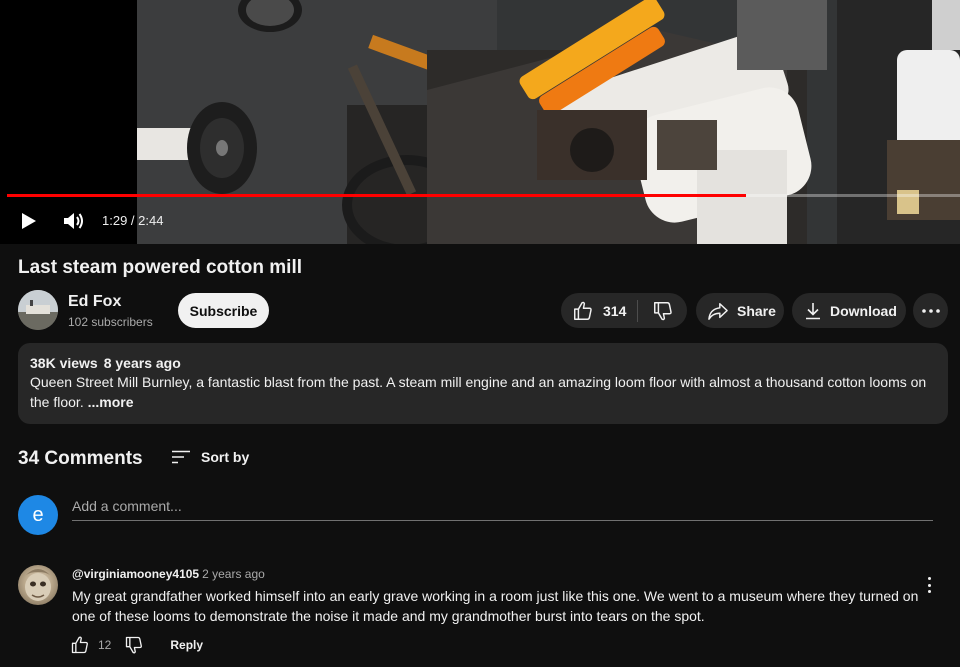 The height and width of the screenshot is (667, 960). What do you see at coordinates (160, 267) in the screenshot?
I see `video-title: Last steam powered cotton mill` at bounding box center [160, 267].